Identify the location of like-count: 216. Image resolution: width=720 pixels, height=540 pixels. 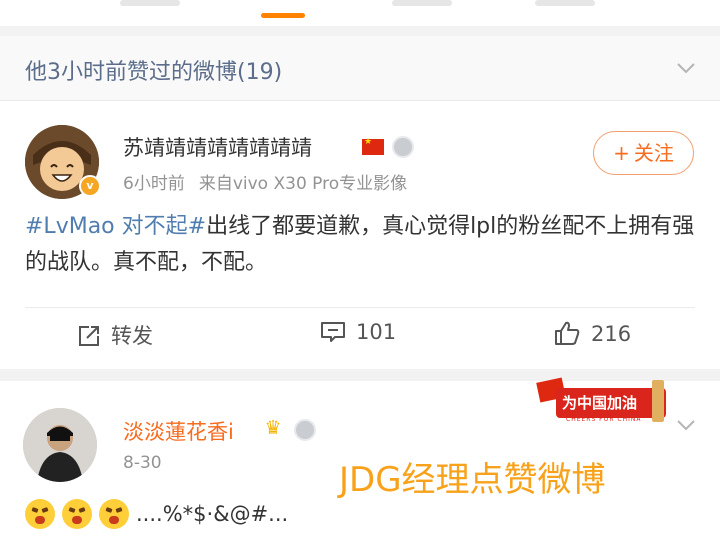
(611, 334).